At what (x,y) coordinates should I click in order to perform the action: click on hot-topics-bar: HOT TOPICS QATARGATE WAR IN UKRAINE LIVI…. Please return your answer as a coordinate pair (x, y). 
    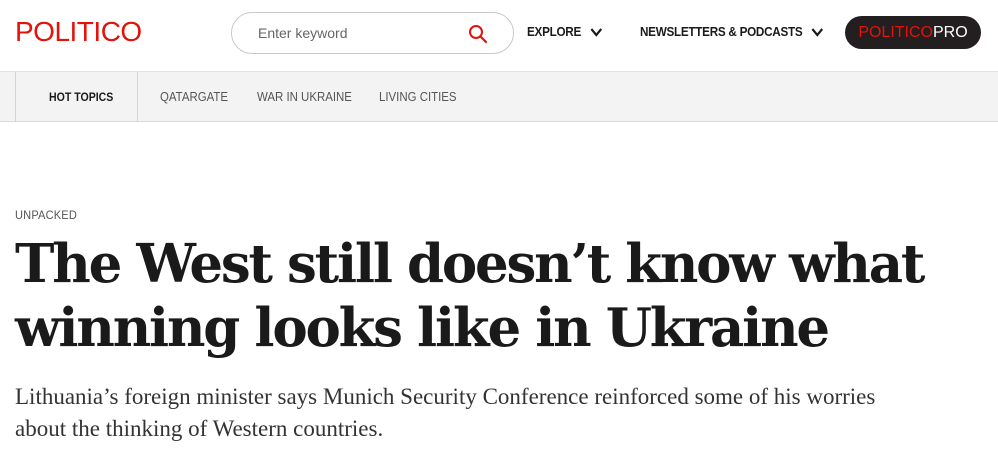
    Looking at the image, I should click on (499, 96).